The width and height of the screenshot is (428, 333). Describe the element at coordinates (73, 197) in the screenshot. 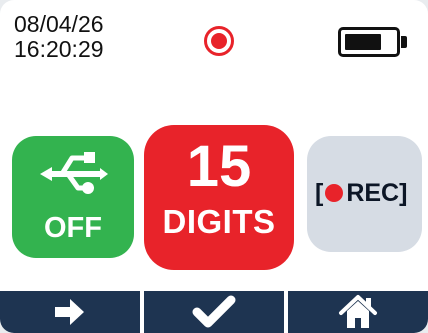

I see `usb-toggle-button: OFF` at that location.